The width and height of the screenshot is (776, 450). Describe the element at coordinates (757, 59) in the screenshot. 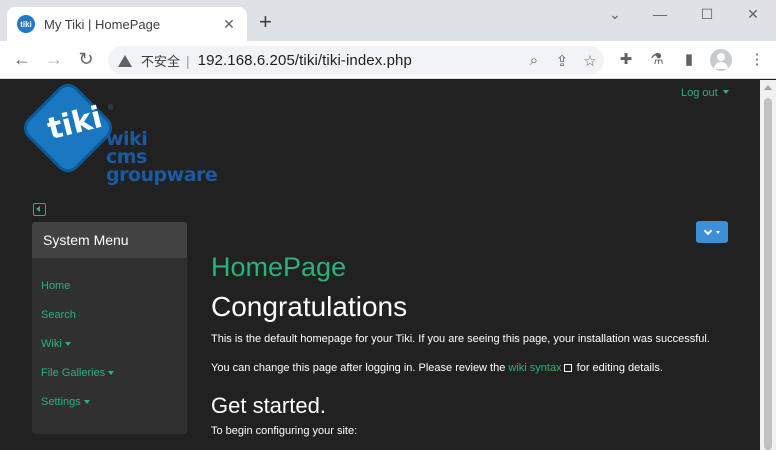

I see `menu-kebab-icon: ⋮` at that location.